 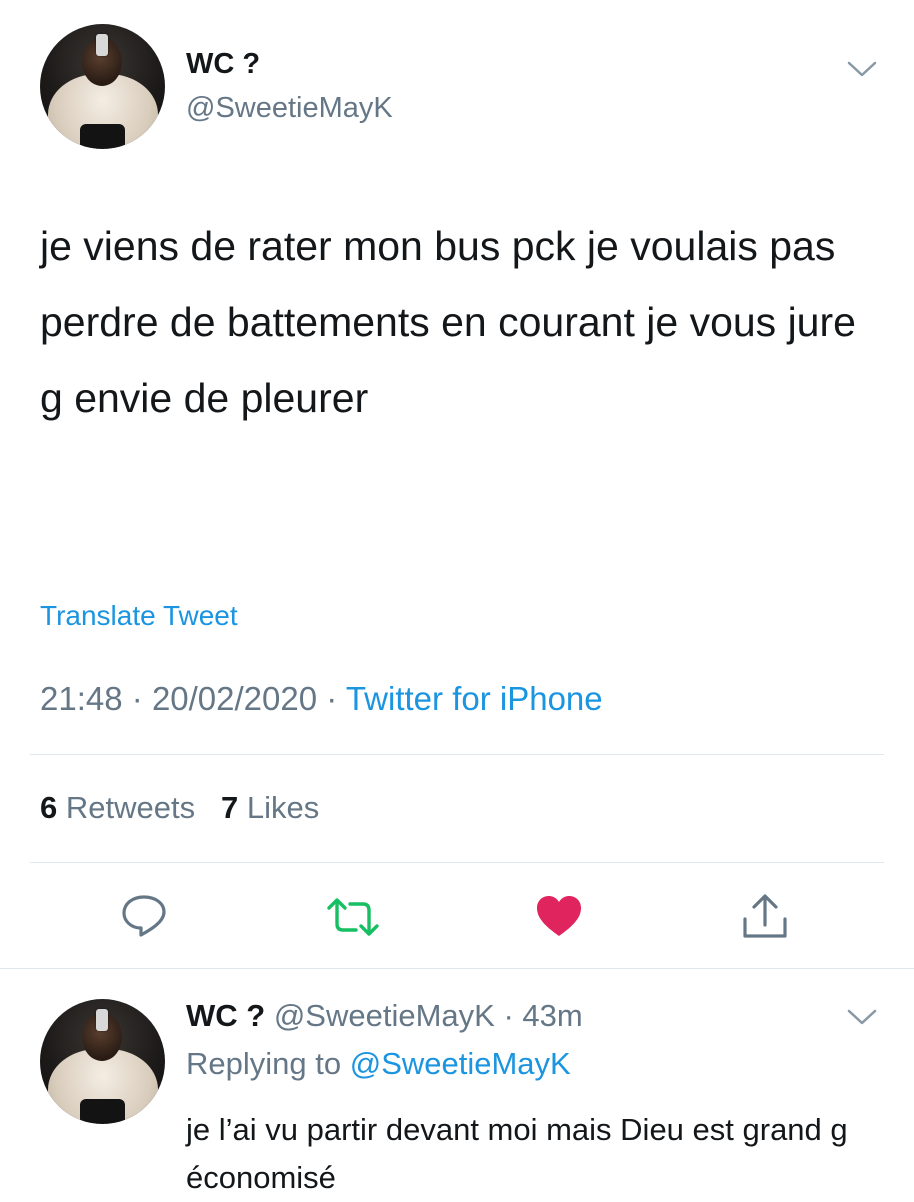 I want to click on share-icon, so click(x=765, y=917).